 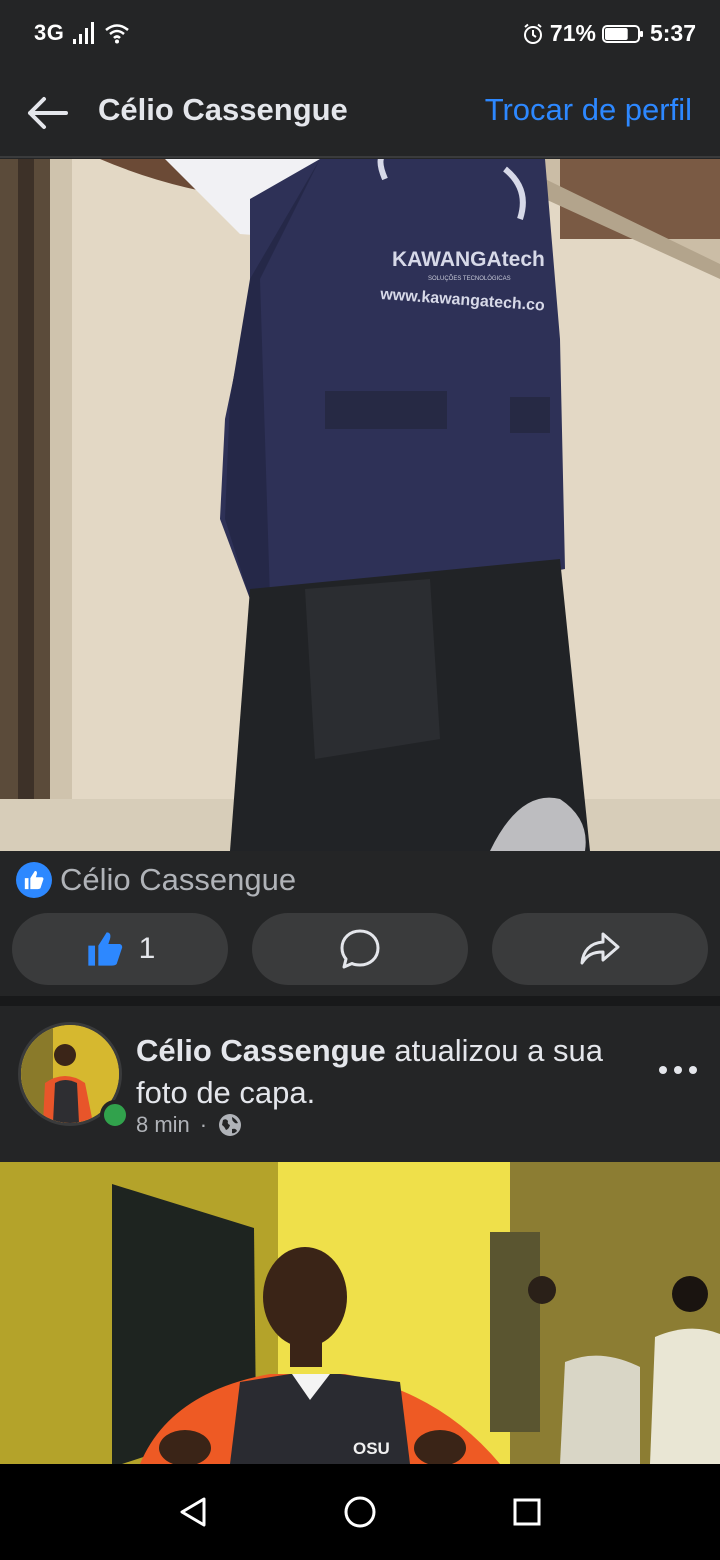 What do you see at coordinates (371, 1448) in the screenshot?
I see `cover-shirt-logo: OSU` at bounding box center [371, 1448].